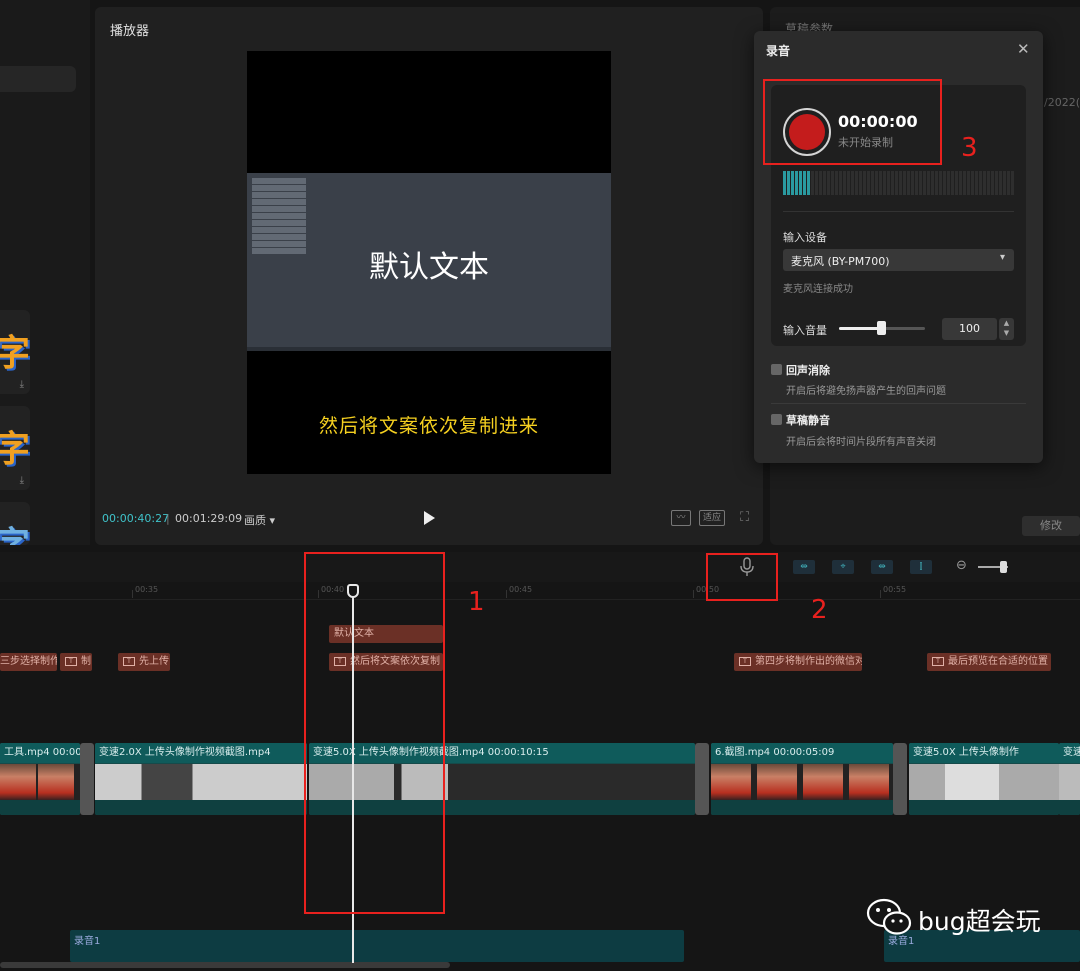 This screenshot has width=1080, height=971. What do you see at coordinates (377, 946) in the screenshot?
I see `audio-clip: 录音1` at bounding box center [377, 946].